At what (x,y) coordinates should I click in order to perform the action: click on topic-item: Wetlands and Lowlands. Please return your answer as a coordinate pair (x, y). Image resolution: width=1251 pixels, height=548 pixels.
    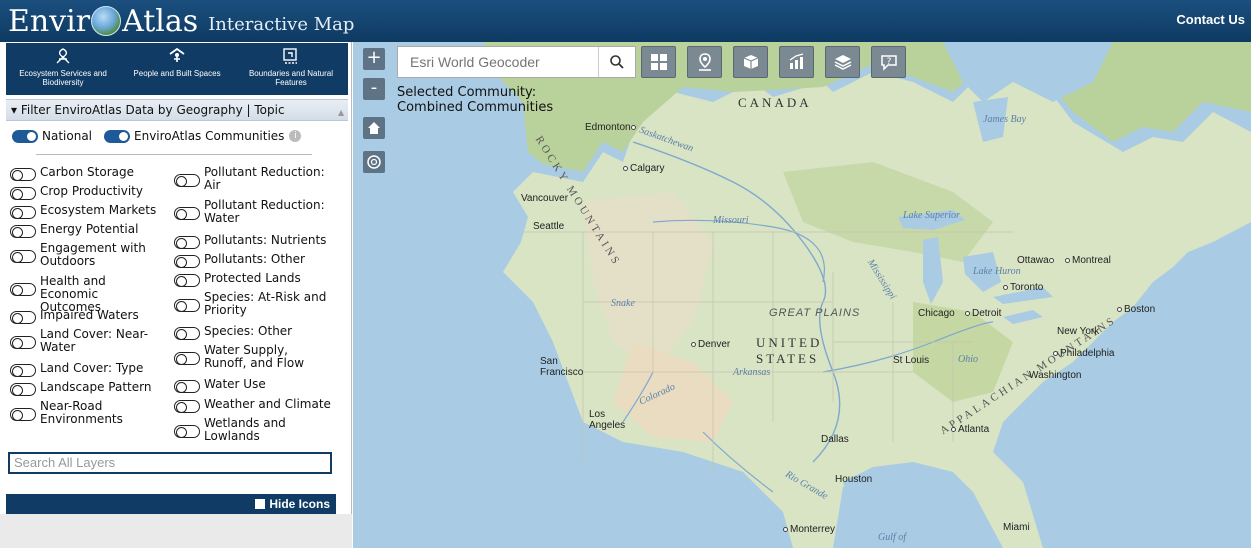
    Looking at the image, I should click on (253, 430).